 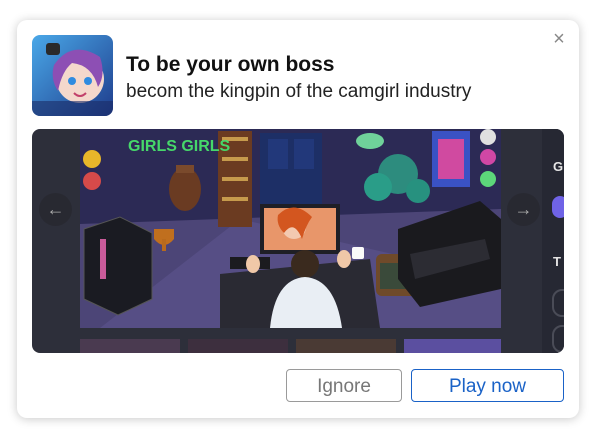 I want to click on side-heading: G, so click(x=558, y=166).